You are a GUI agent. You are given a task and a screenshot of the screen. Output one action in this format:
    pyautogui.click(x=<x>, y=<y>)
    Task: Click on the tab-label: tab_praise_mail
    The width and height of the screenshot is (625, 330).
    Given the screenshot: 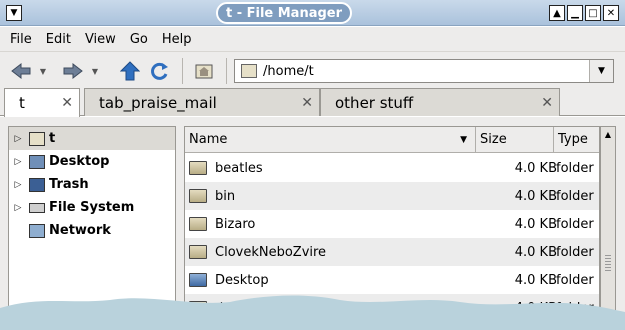 What is the action you would take?
    pyautogui.click(x=158, y=102)
    